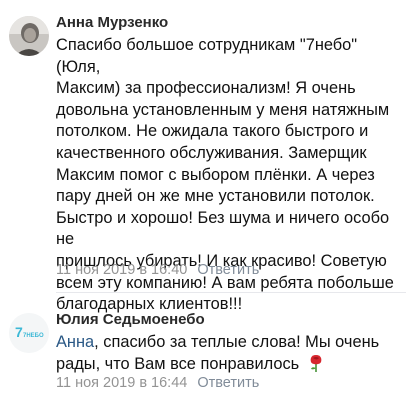 Image resolution: width=406 pixels, height=406 pixels. What do you see at coordinates (112, 22) in the screenshot?
I see `comment-author: Анна Мурзенко` at bounding box center [112, 22].